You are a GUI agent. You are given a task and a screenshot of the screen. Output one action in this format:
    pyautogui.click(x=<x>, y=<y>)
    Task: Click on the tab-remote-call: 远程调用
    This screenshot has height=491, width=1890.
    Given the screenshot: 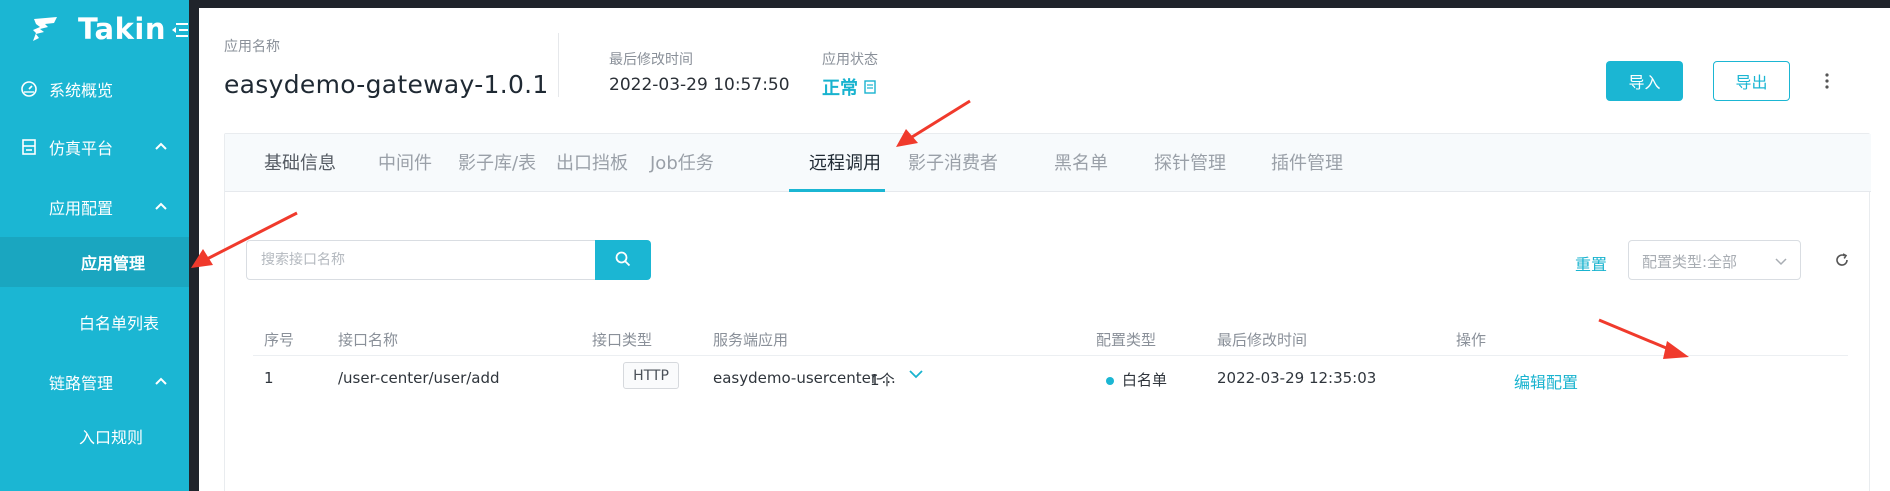 What is the action you would take?
    pyautogui.click(x=845, y=162)
    